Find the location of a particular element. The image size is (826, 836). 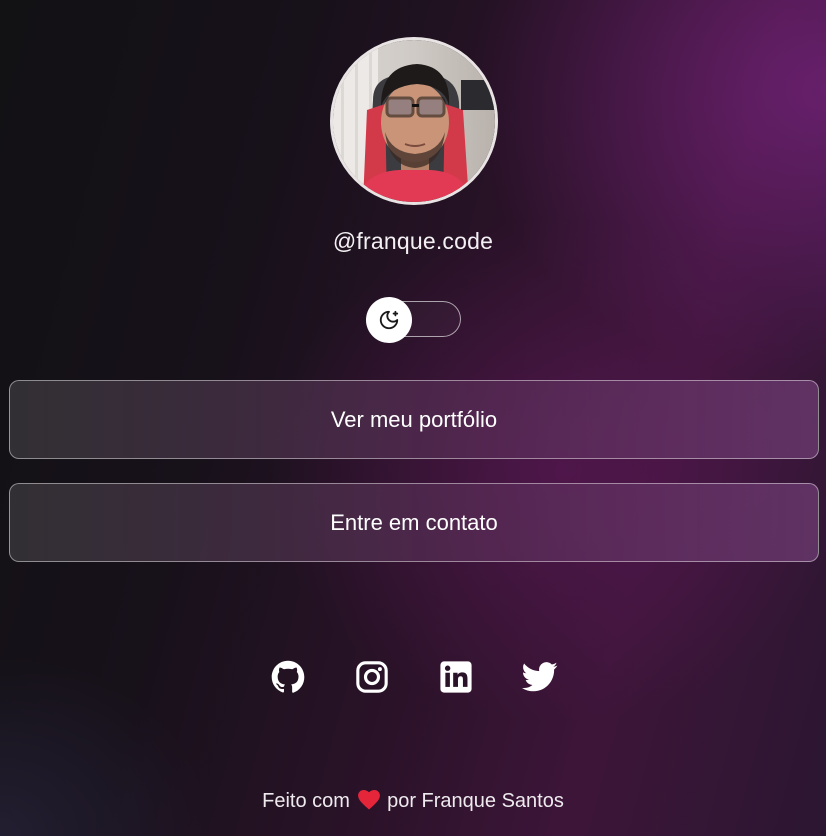

github-link is located at coordinates (288, 677).